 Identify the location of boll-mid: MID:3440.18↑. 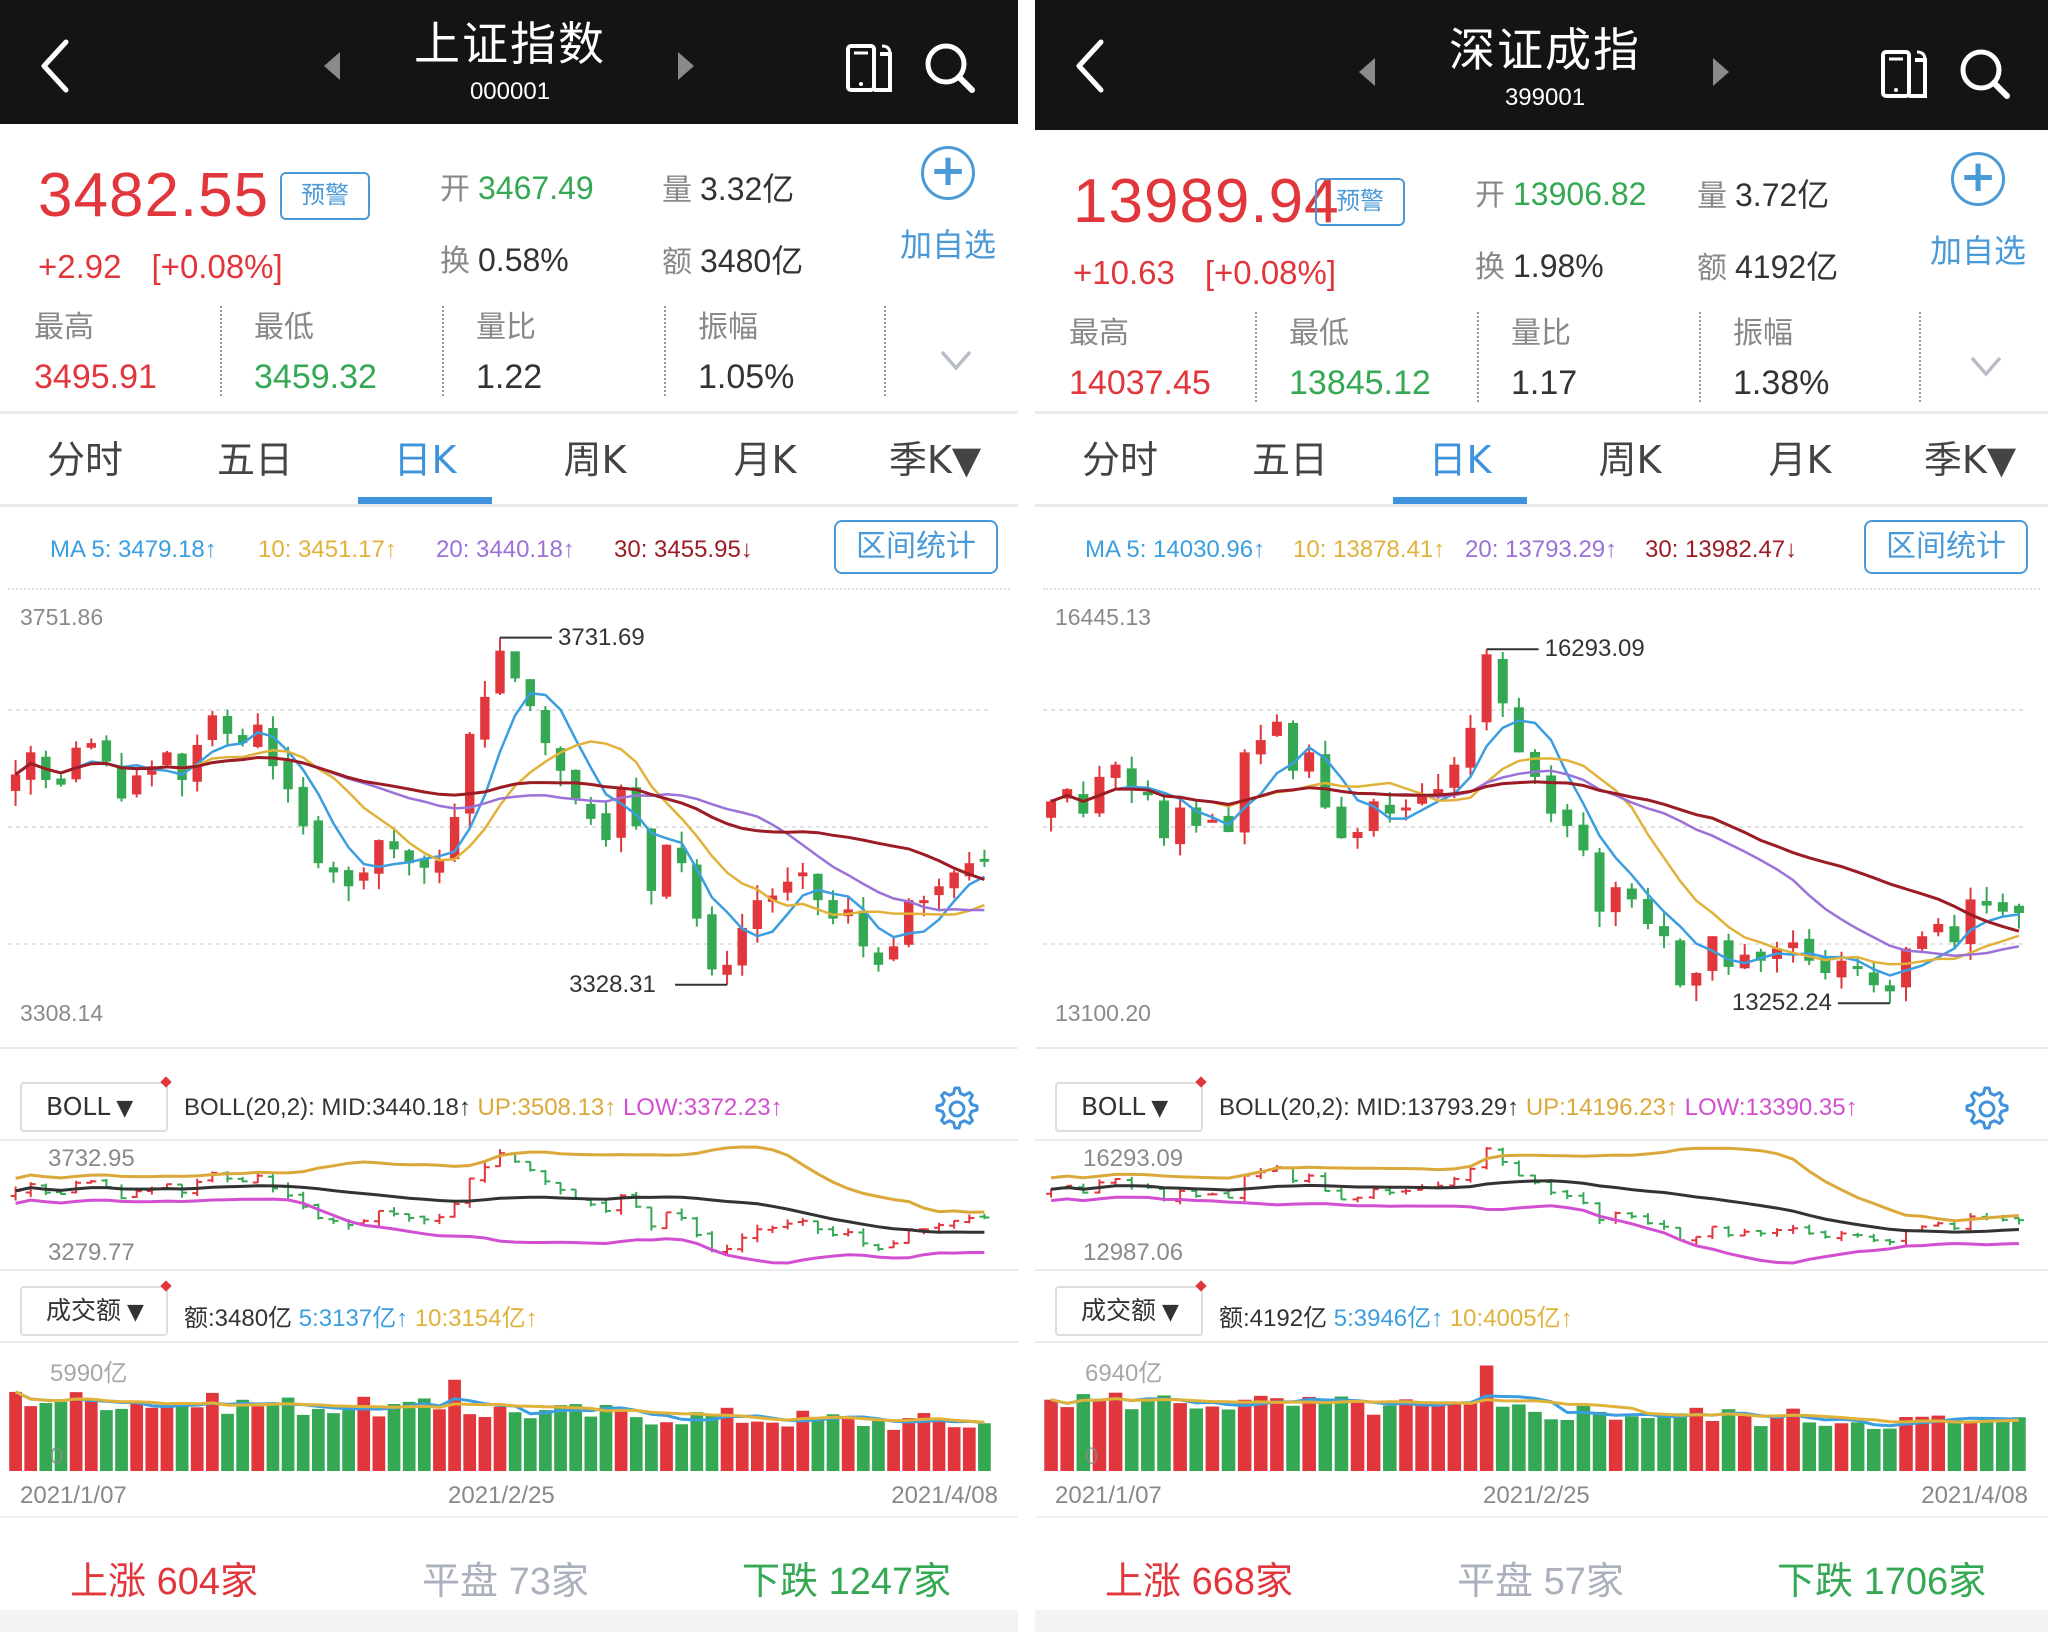
(396, 1107).